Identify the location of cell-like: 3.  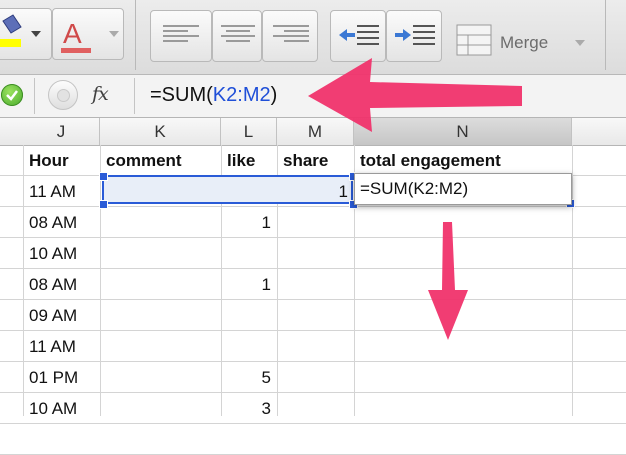
(249, 408).